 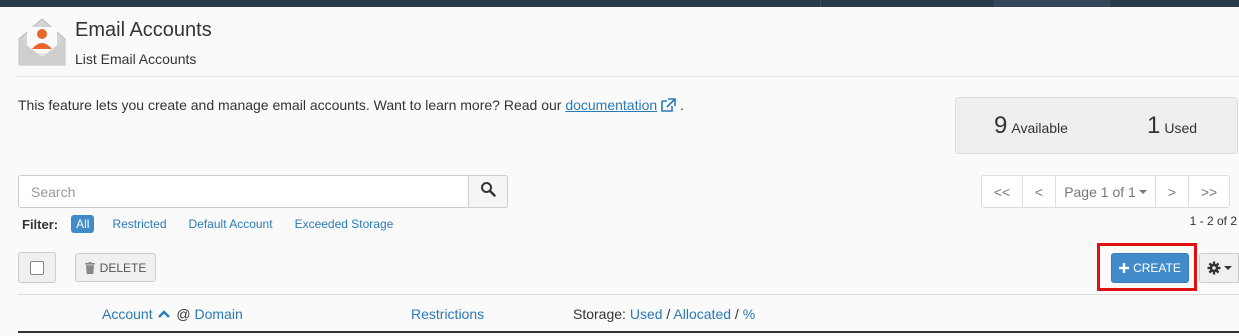 What do you see at coordinates (682, 105) in the screenshot?
I see `intro-suffix: .` at bounding box center [682, 105].